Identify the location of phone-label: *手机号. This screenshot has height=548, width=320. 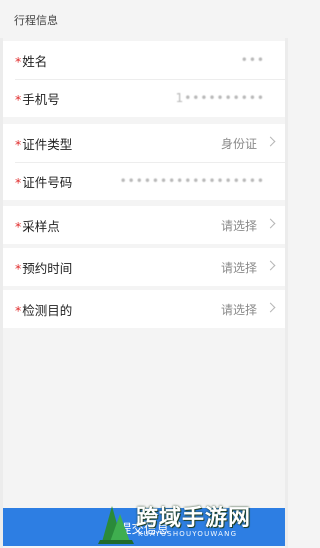
(37, 99).